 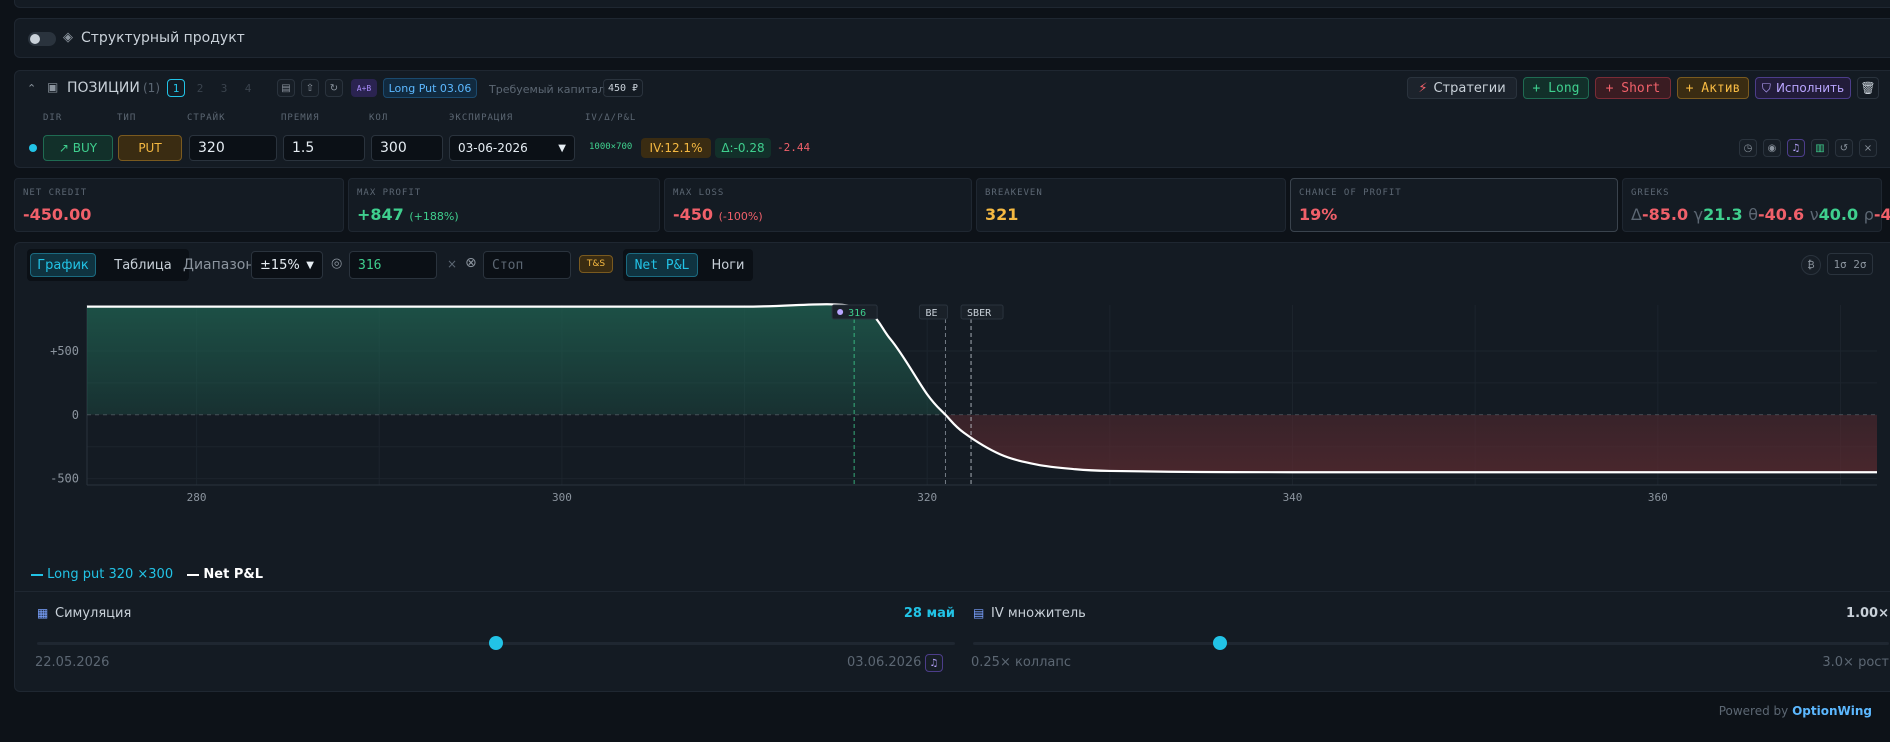 I want to click on x-tick-label: 360, so click(x=1658, y=497).